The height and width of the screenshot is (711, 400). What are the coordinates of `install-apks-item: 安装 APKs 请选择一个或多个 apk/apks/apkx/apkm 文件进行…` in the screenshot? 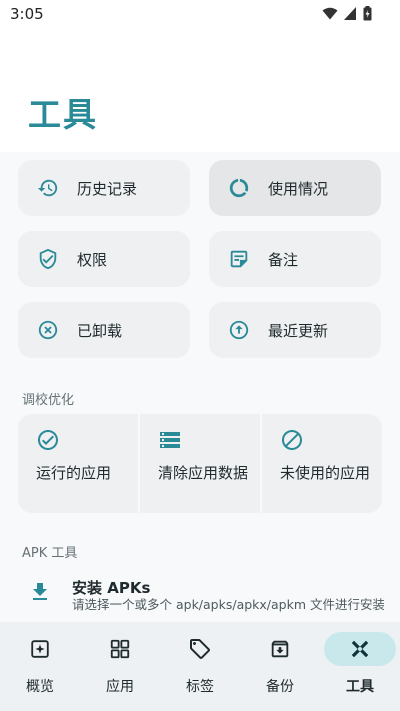 It's located at (200, 597).